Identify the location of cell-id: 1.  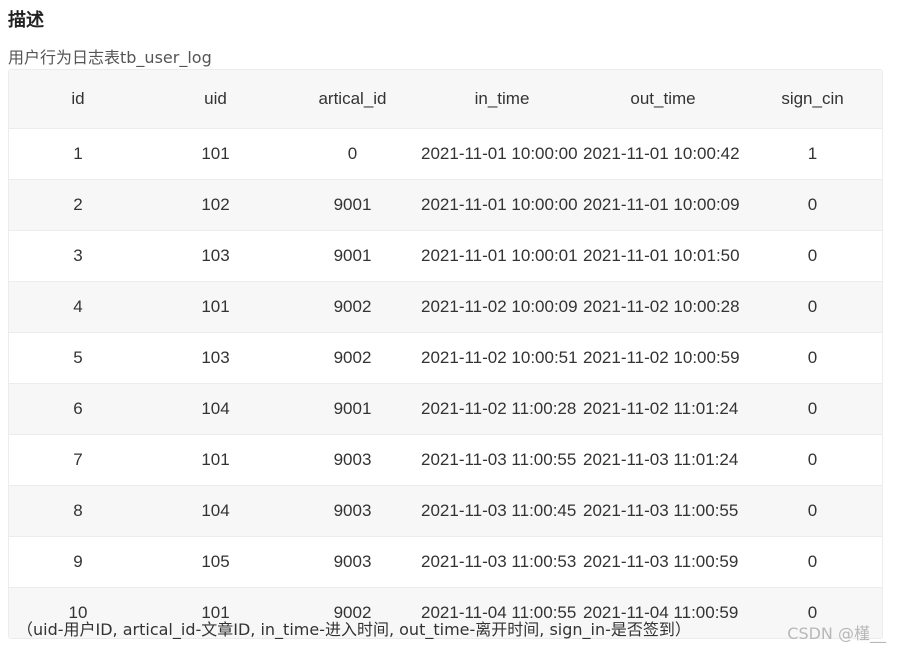
(78, 154).